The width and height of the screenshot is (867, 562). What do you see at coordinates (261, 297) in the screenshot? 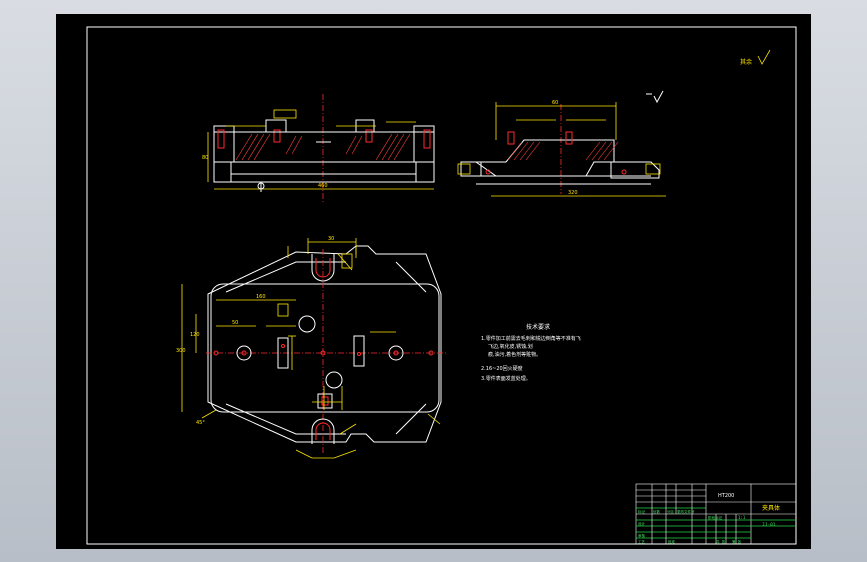
I see `svg-text: 160` at bounding box center [261, 297].